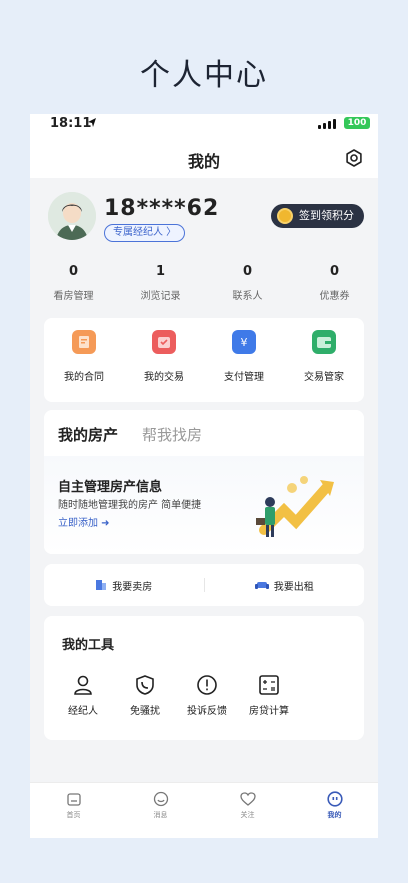 Image resolution: width=408 pixels, height=883 pixels. I want to click on calculator-icon, so click(269, 685).